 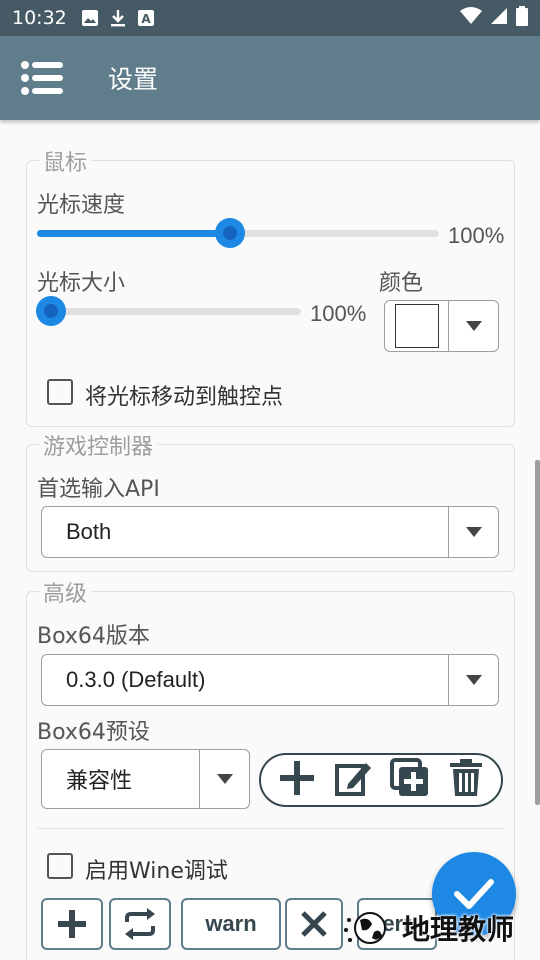 I want to click on box64-version-select: 0.3.0 (Default), so click(x=270, y=680).